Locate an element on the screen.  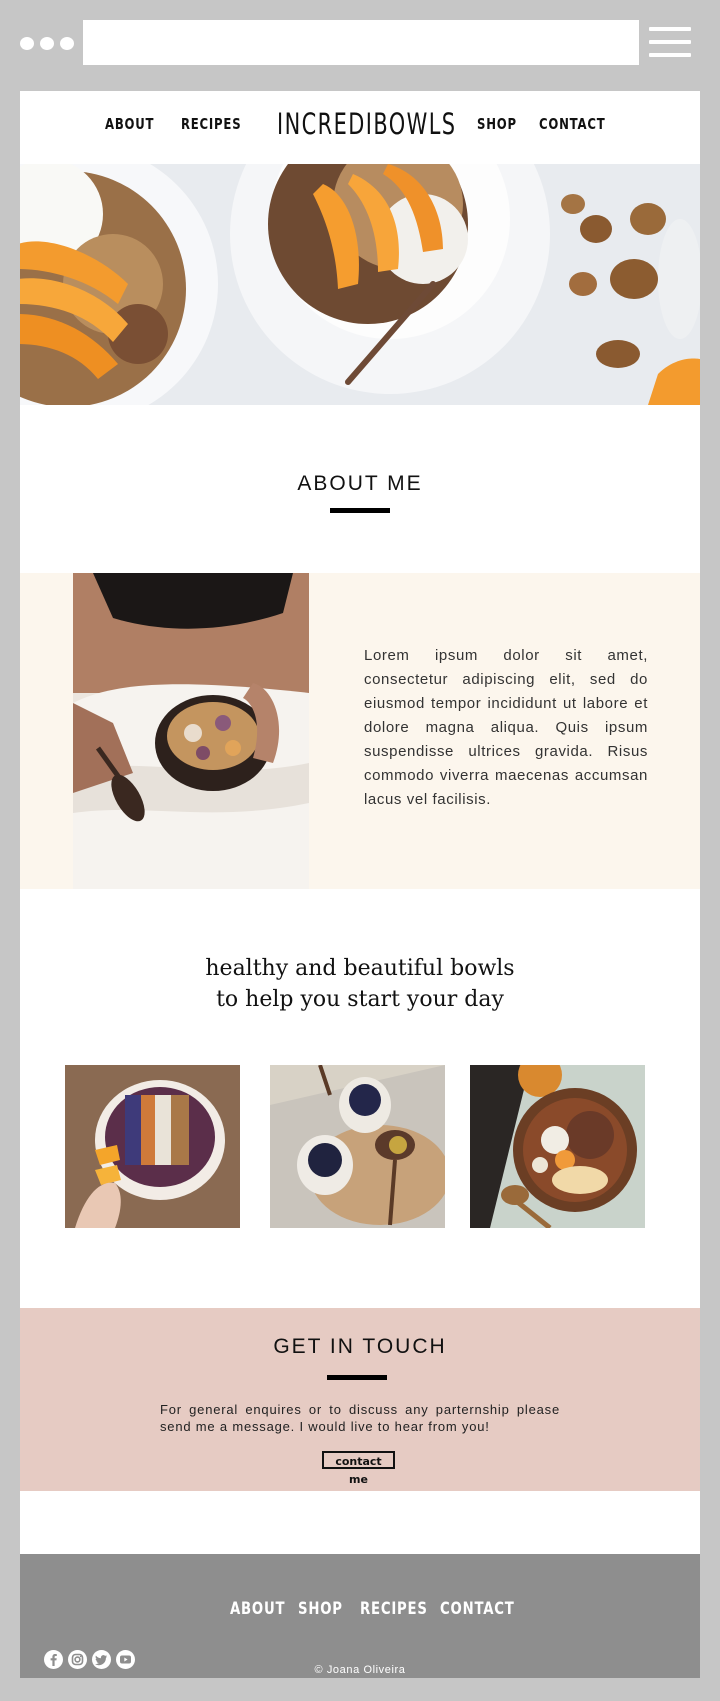
brand-logo: INCREDIBOWLS is located at coordinates (367, 124).